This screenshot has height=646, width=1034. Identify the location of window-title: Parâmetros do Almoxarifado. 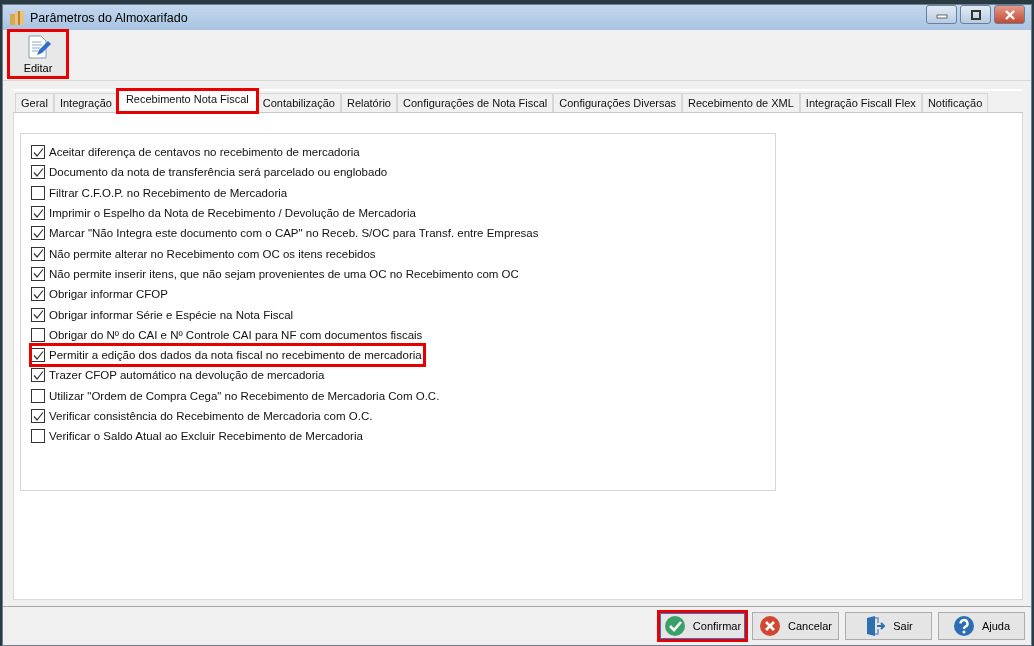
(109, 17).